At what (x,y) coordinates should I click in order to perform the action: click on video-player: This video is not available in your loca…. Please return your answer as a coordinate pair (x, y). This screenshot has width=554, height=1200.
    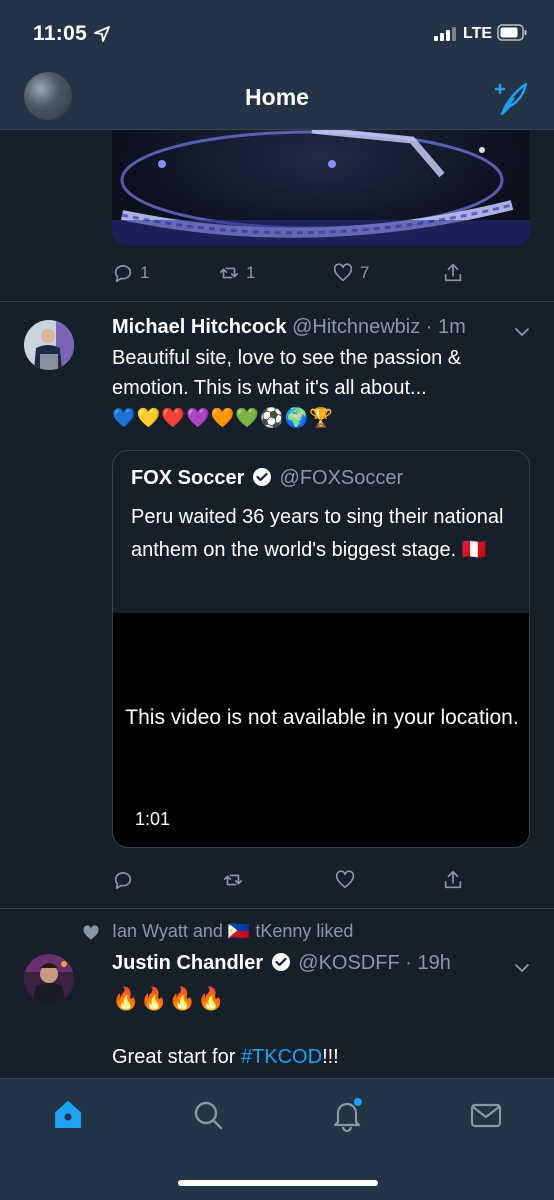
    Looking at the image, I should click on (321, 730).